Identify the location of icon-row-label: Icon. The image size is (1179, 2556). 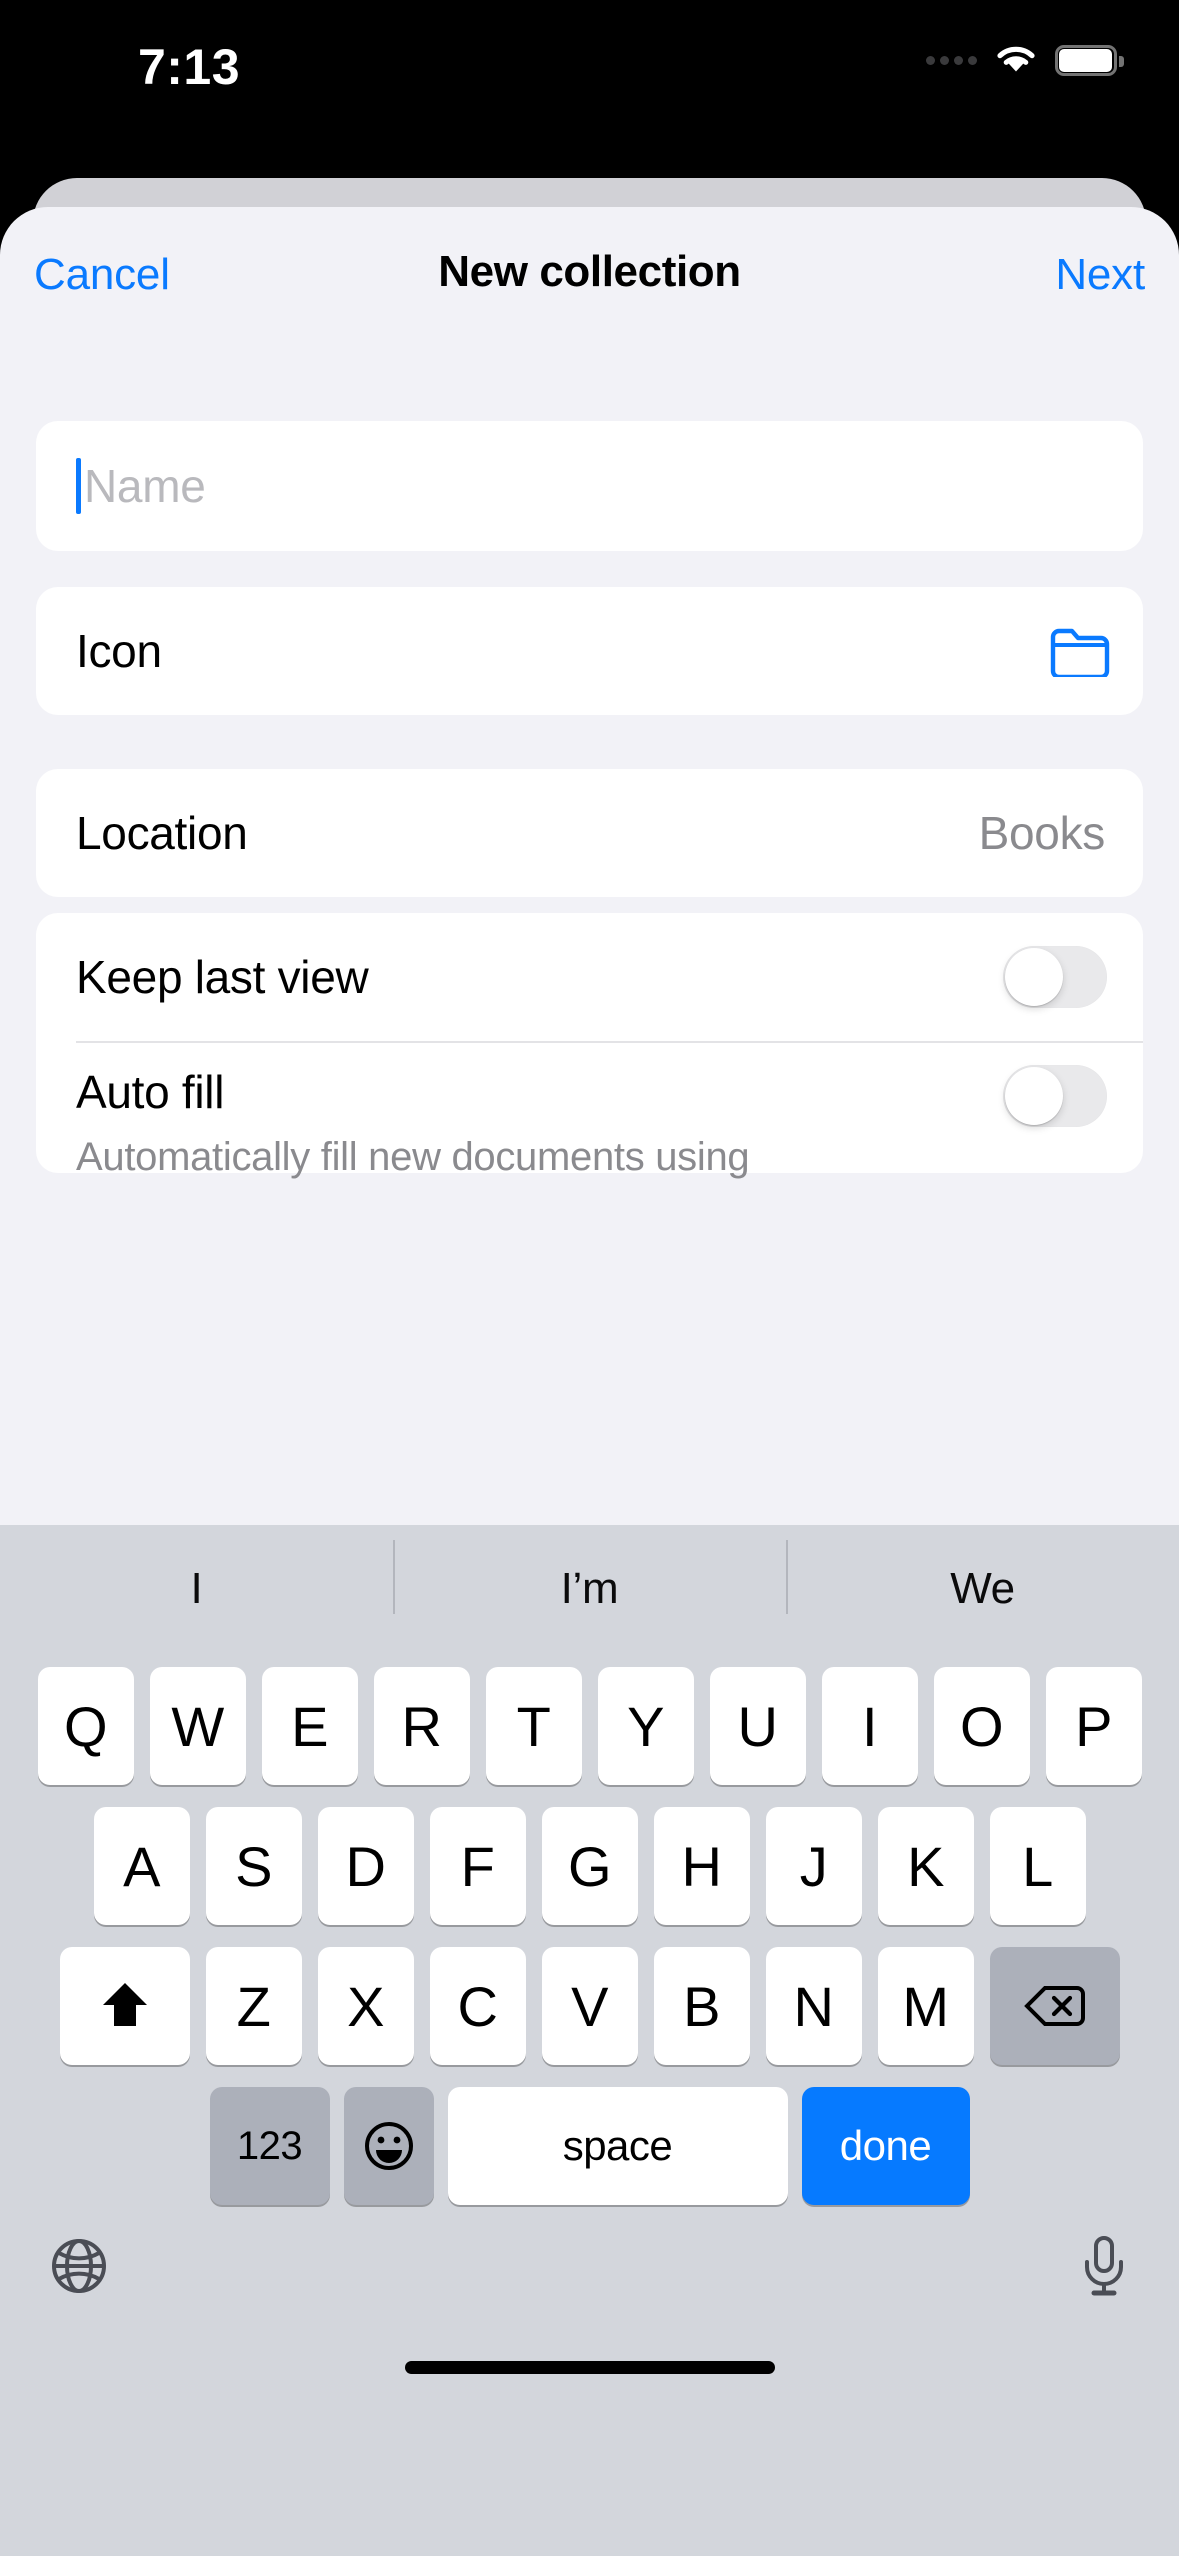
(119, 651).